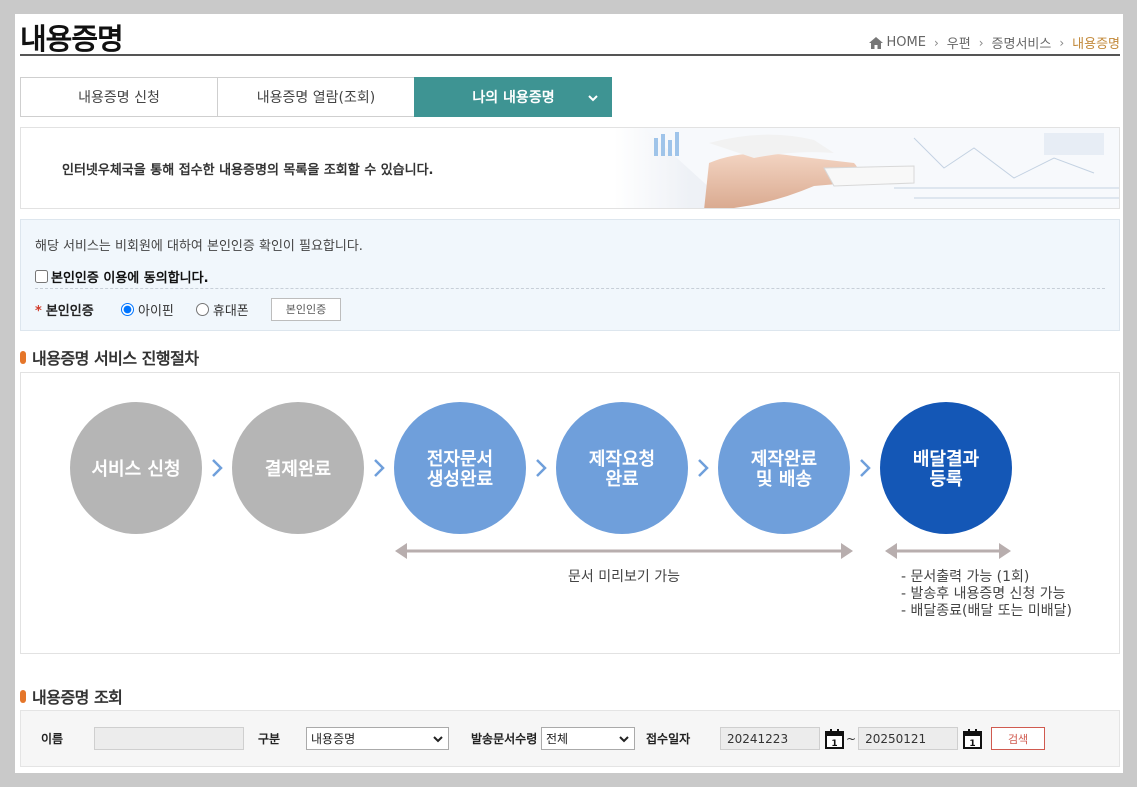 This screenshot has width=1137, height=787. I want to click on process-step-3-label: 전자문서, so click(460, 459).